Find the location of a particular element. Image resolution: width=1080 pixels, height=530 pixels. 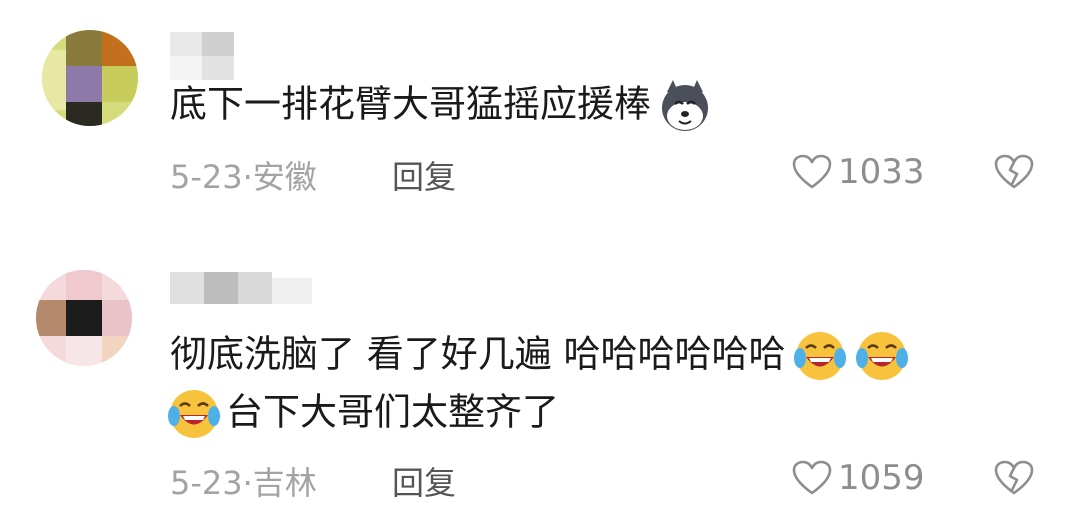

comment-meta: 5-23·吉林 is located at coordinates (243, 481).